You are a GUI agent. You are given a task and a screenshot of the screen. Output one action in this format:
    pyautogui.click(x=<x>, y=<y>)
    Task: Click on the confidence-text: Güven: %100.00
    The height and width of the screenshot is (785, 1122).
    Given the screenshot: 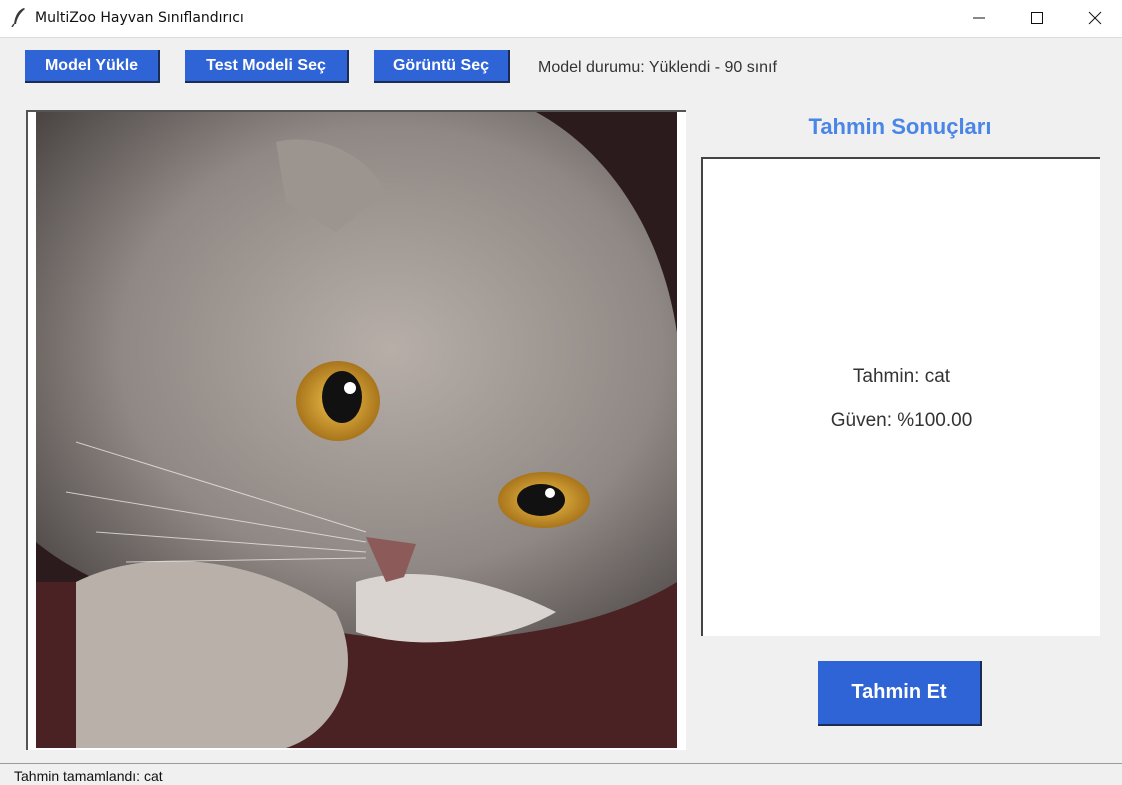 What is the action you would take?
    pyautogui.click(x=901, y=420)
    